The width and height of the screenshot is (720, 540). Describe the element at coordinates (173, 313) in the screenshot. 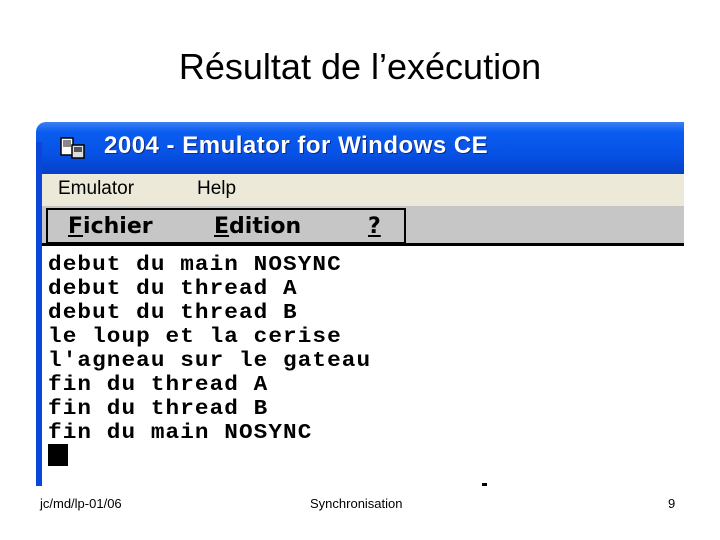

I see `console-line: debut du thread B` at that location.